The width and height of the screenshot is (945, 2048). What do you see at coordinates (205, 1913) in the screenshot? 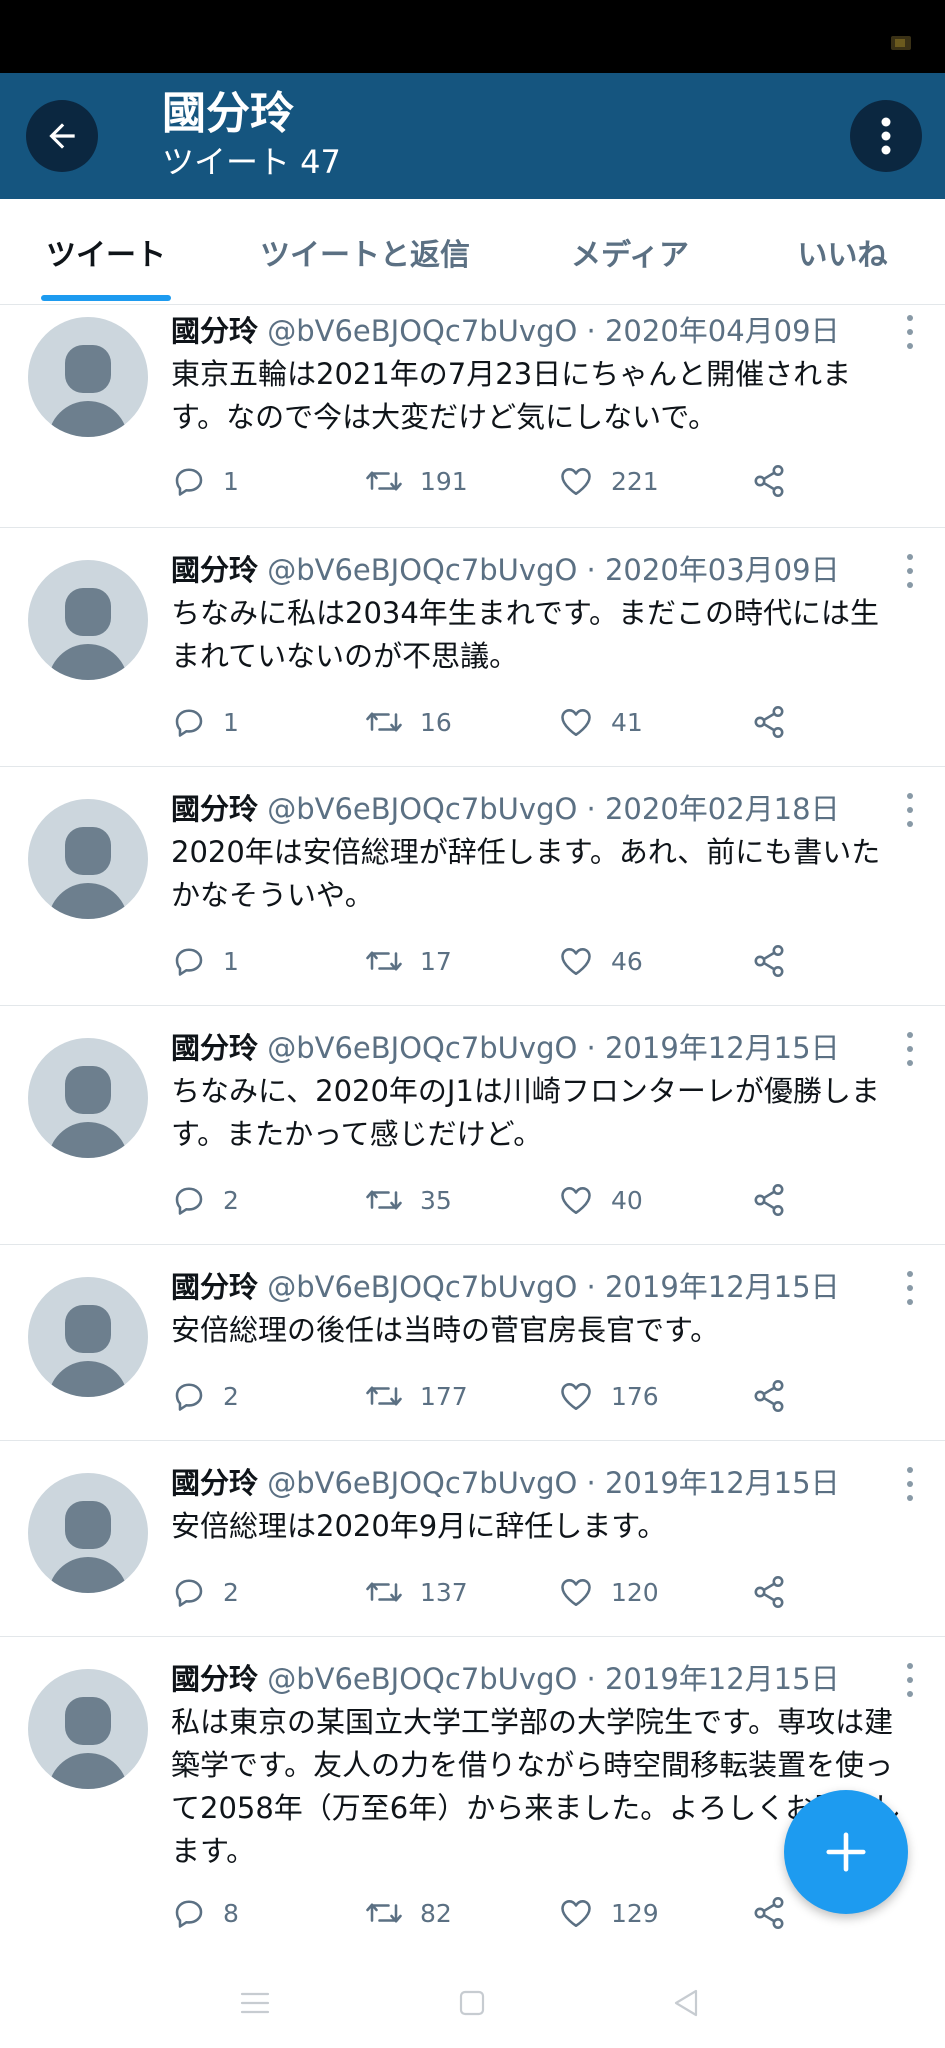
I see `reply-button: 8` at bounding box center [205, 1913].